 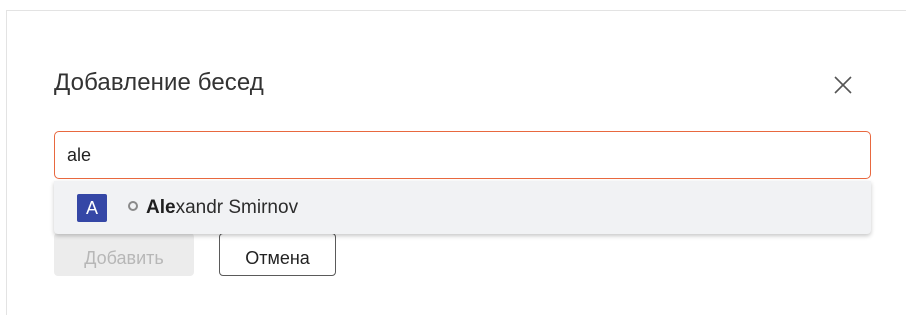 I want to click on search-input, so click(x=462, y=155).